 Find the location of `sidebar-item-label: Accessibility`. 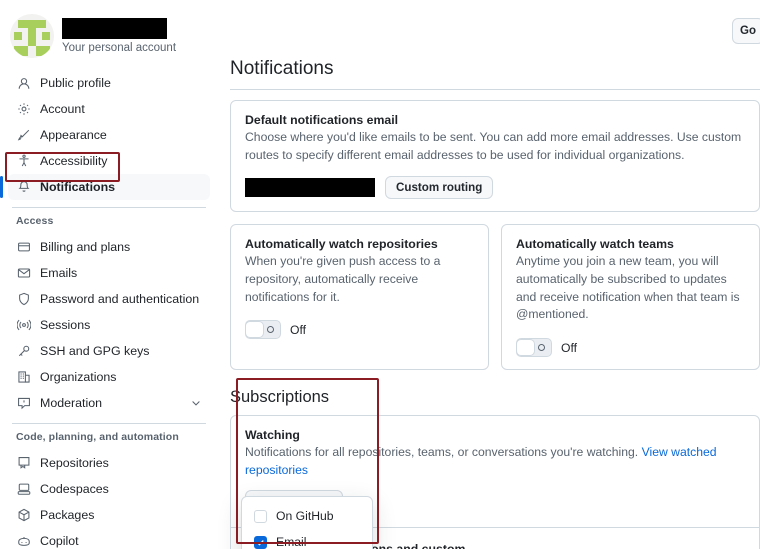

sidebar-item-label: Accessibility is located at coordinates (74, 161).